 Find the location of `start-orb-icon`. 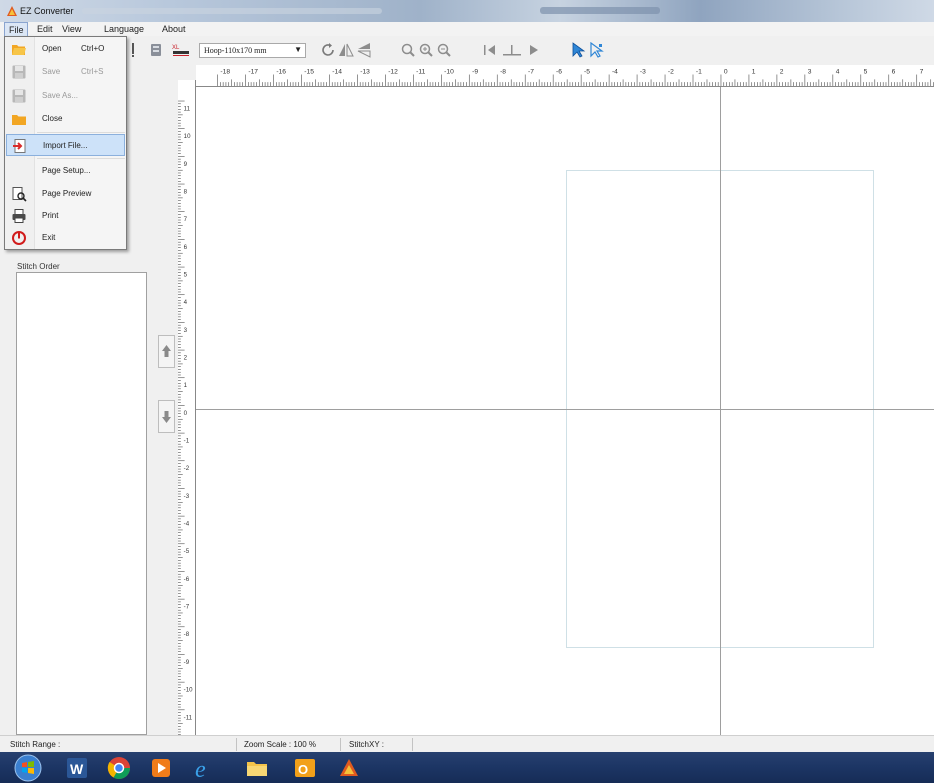

start-orb-icon is located at coordinates (28, 768).